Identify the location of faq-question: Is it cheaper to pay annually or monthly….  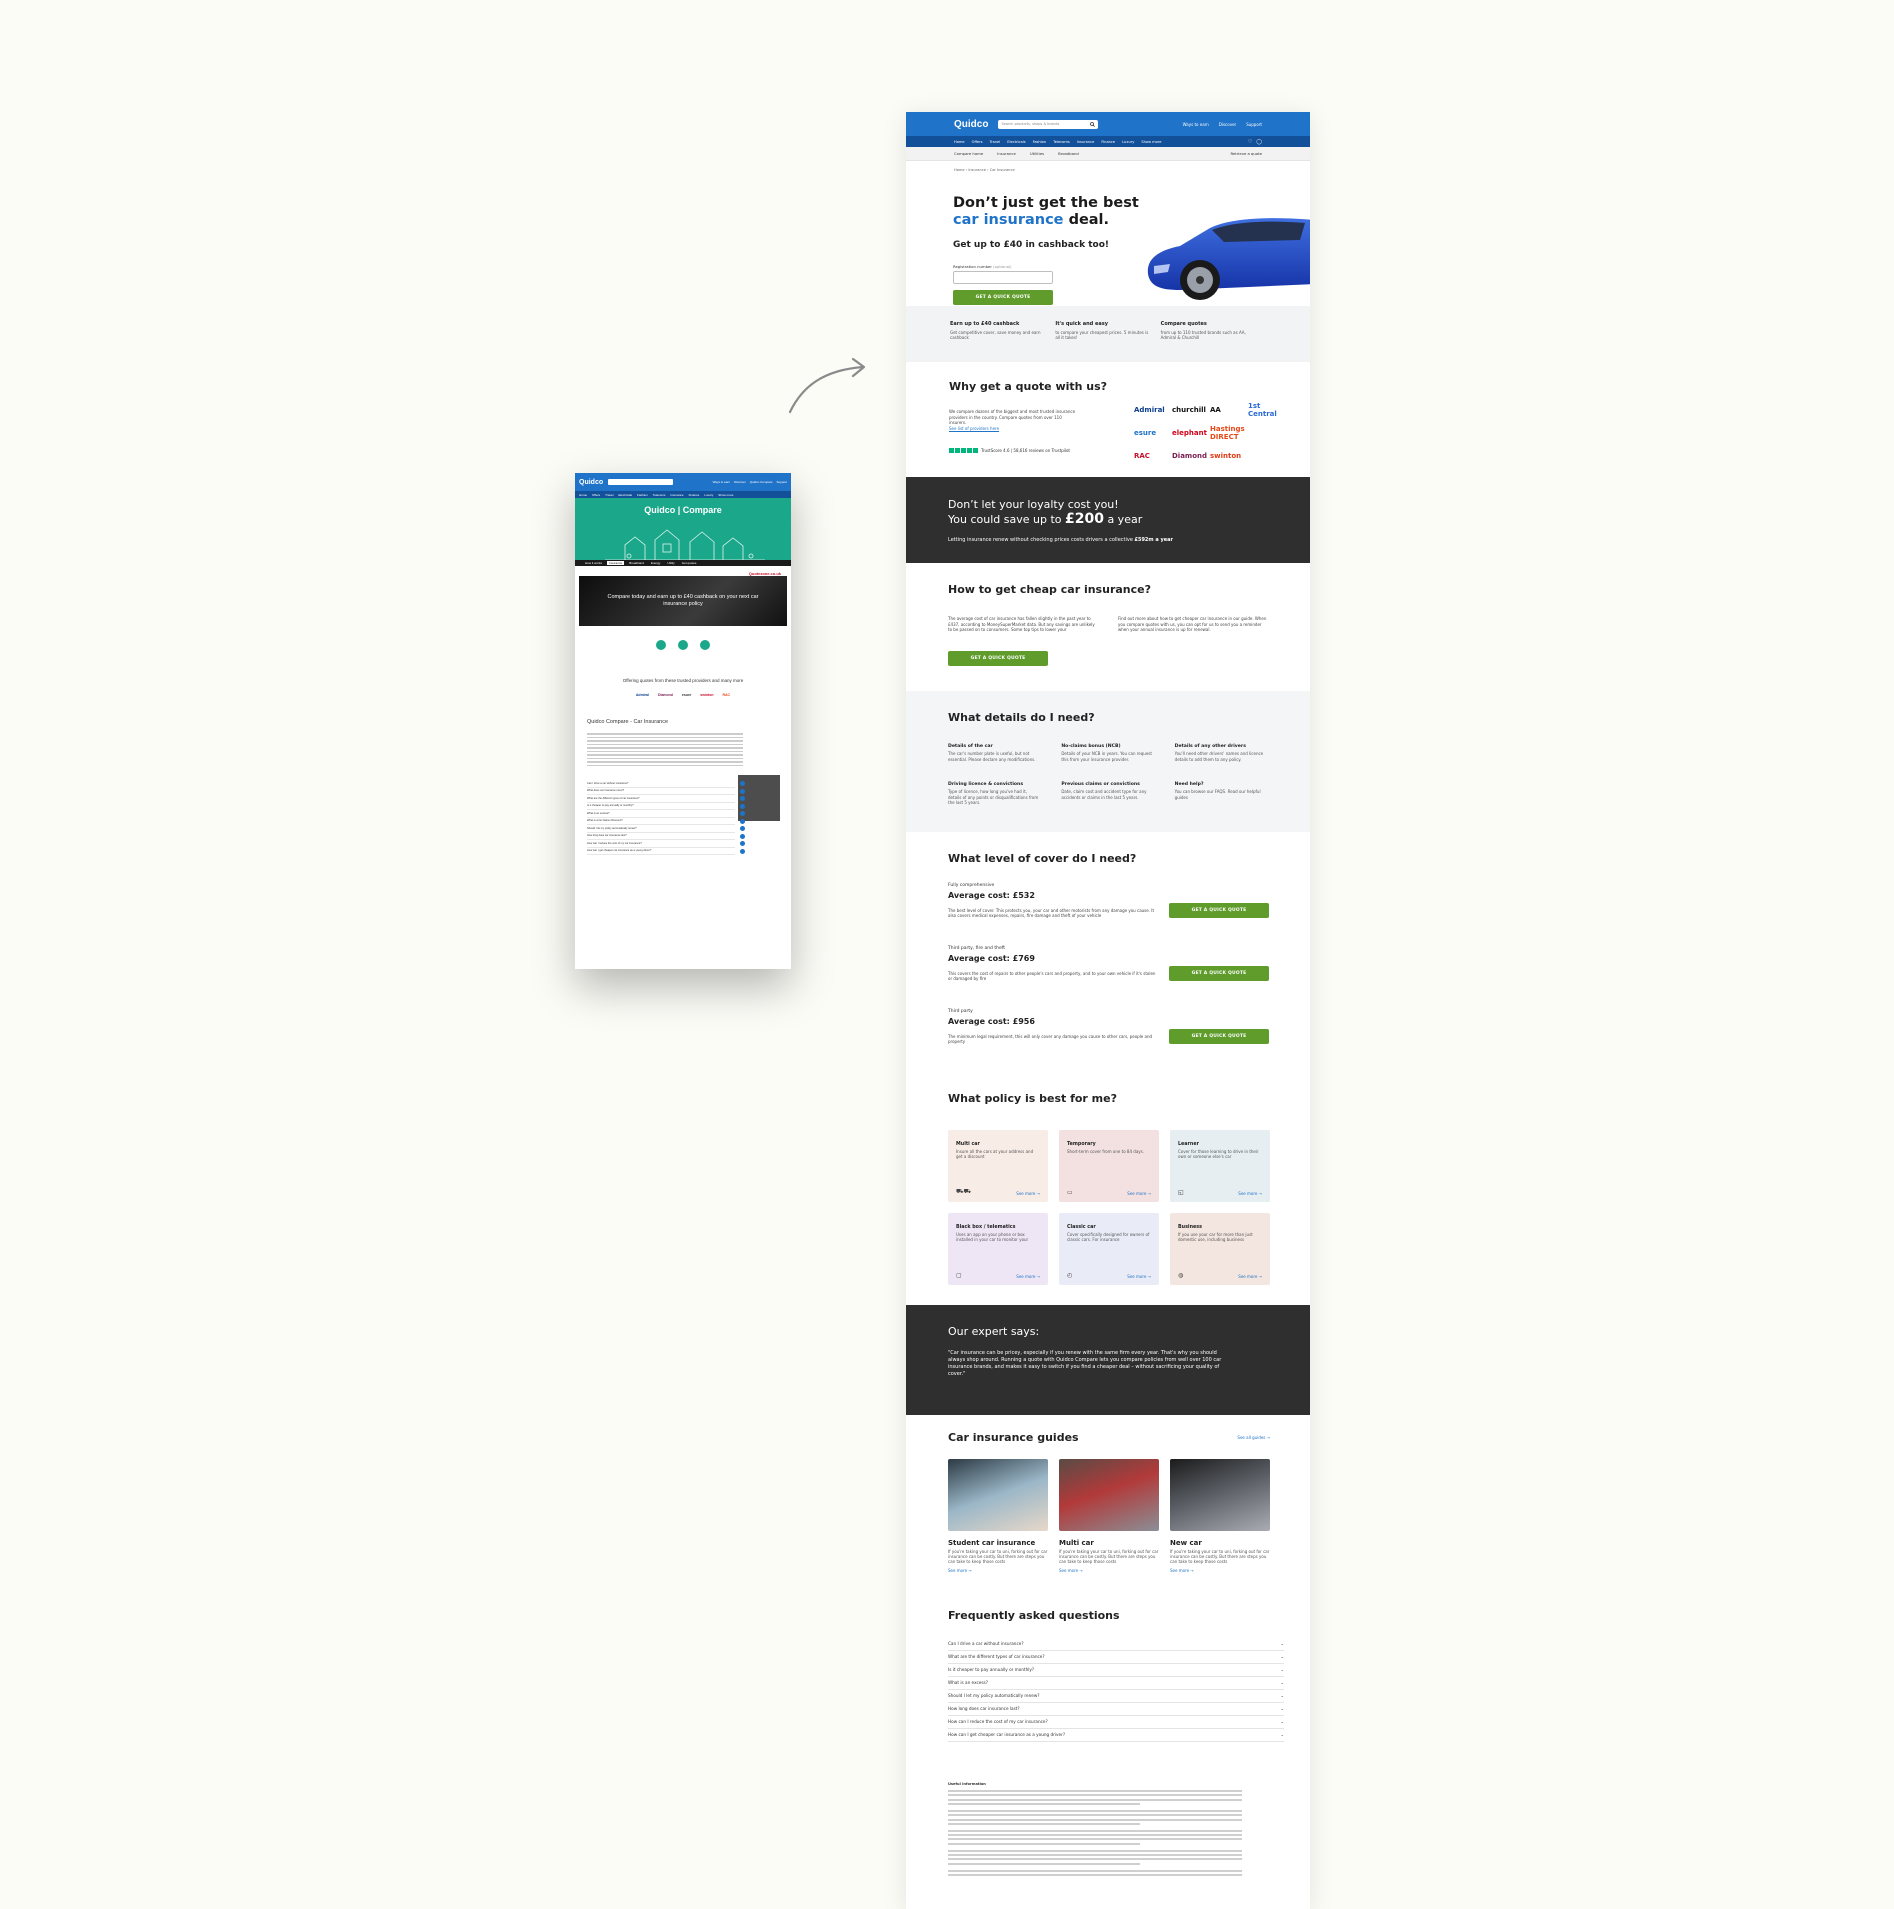
(991, 1670).